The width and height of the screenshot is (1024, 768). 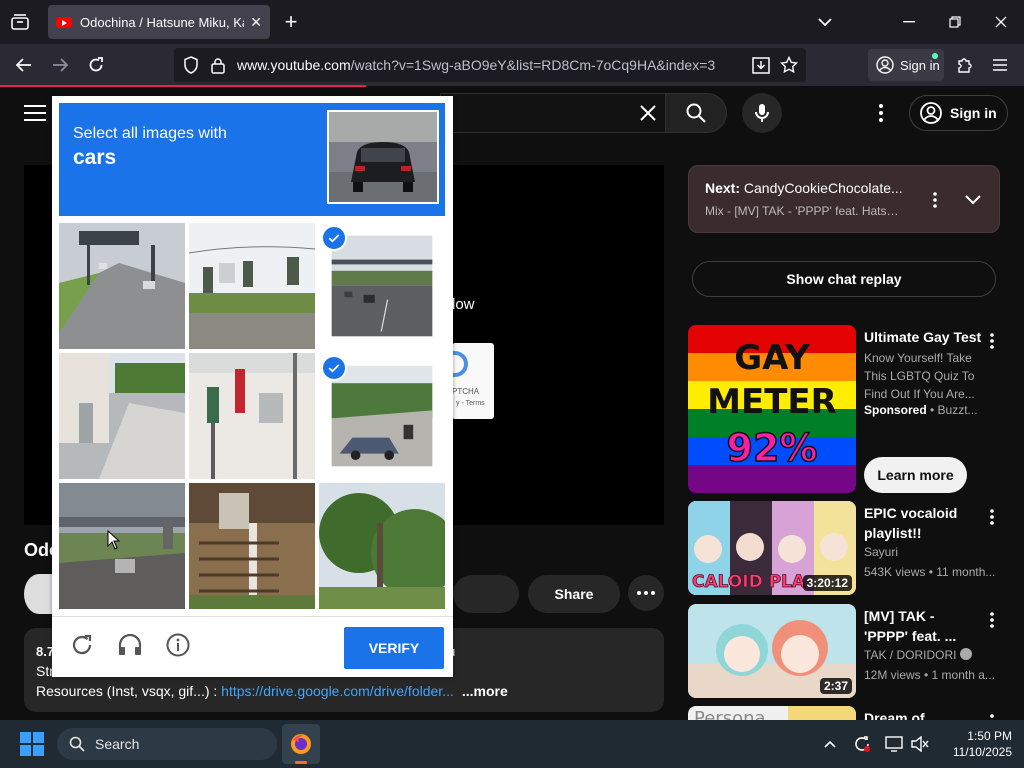 I want to click on show-chat-replay-button: Show chat replay, so click(x=844, y=279).